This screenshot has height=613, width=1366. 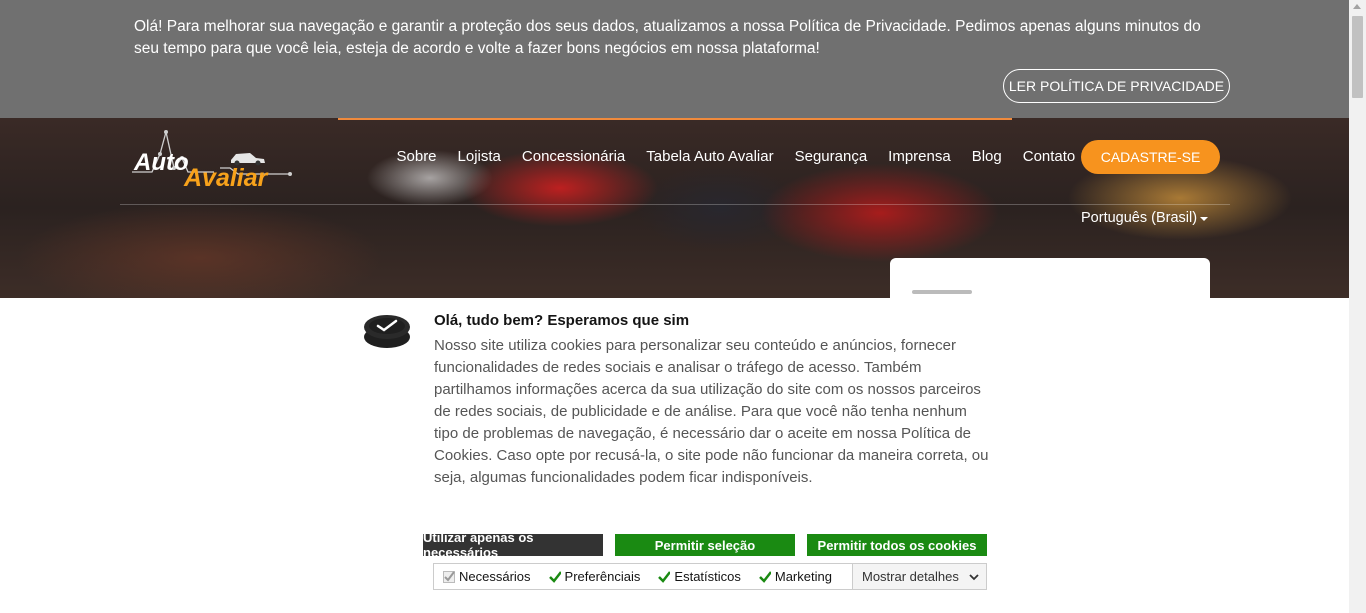 I want to click on checkbox-marketing: Marketing, so click(x=795, y=576).